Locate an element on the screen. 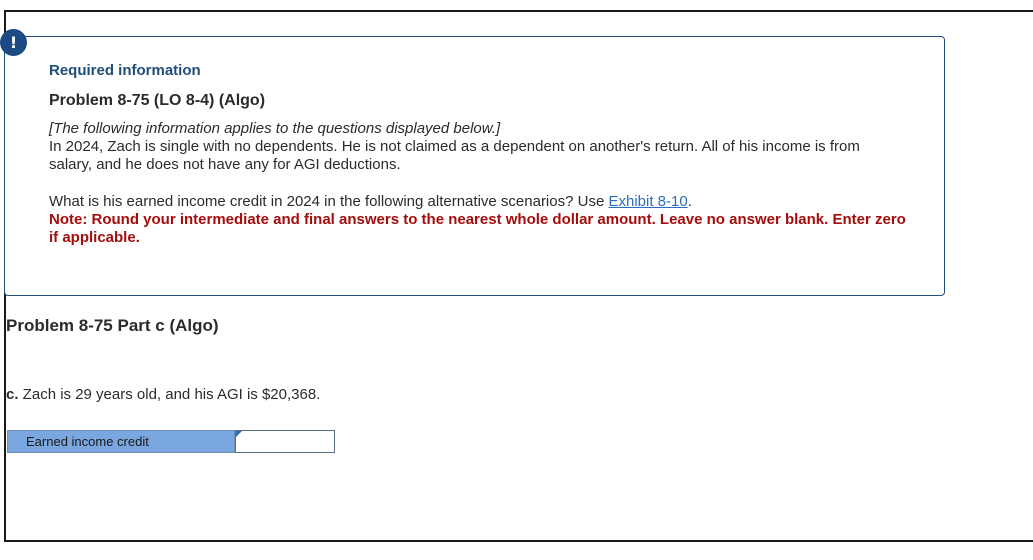  question-suffix: . is located at coordinates (689, 201).